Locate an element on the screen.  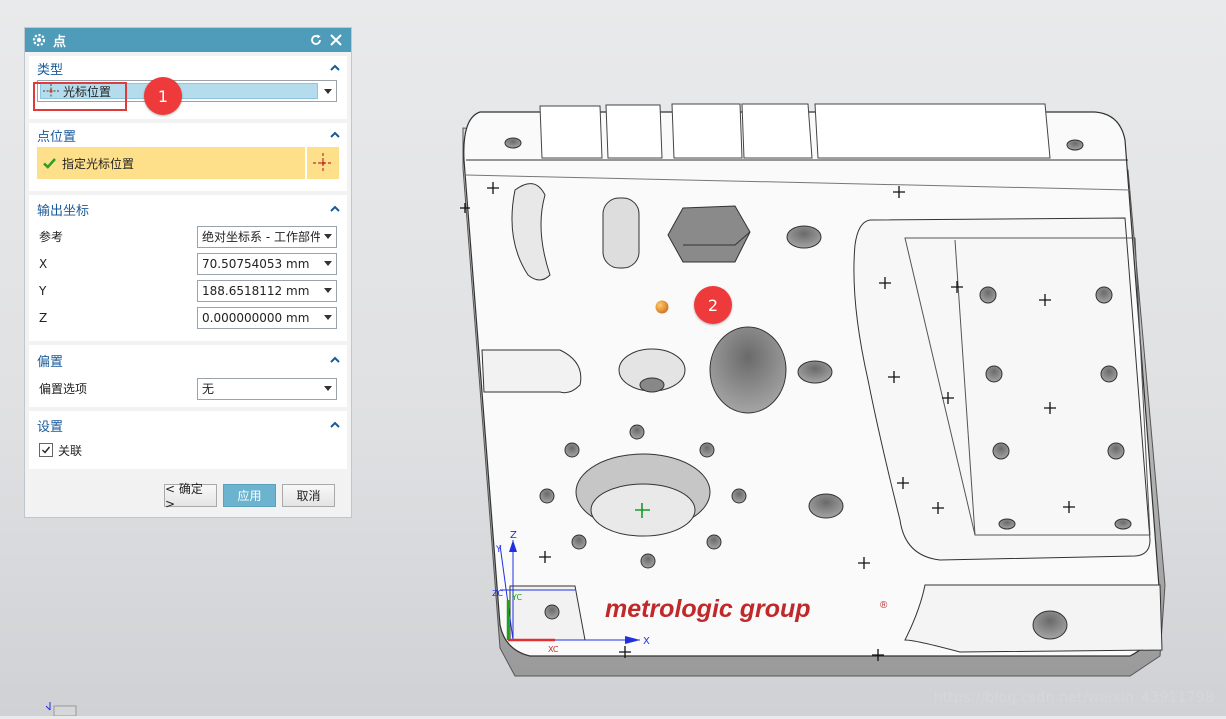
section-output-coords-header: 输出坐标 is located at coordinates (188, 209).